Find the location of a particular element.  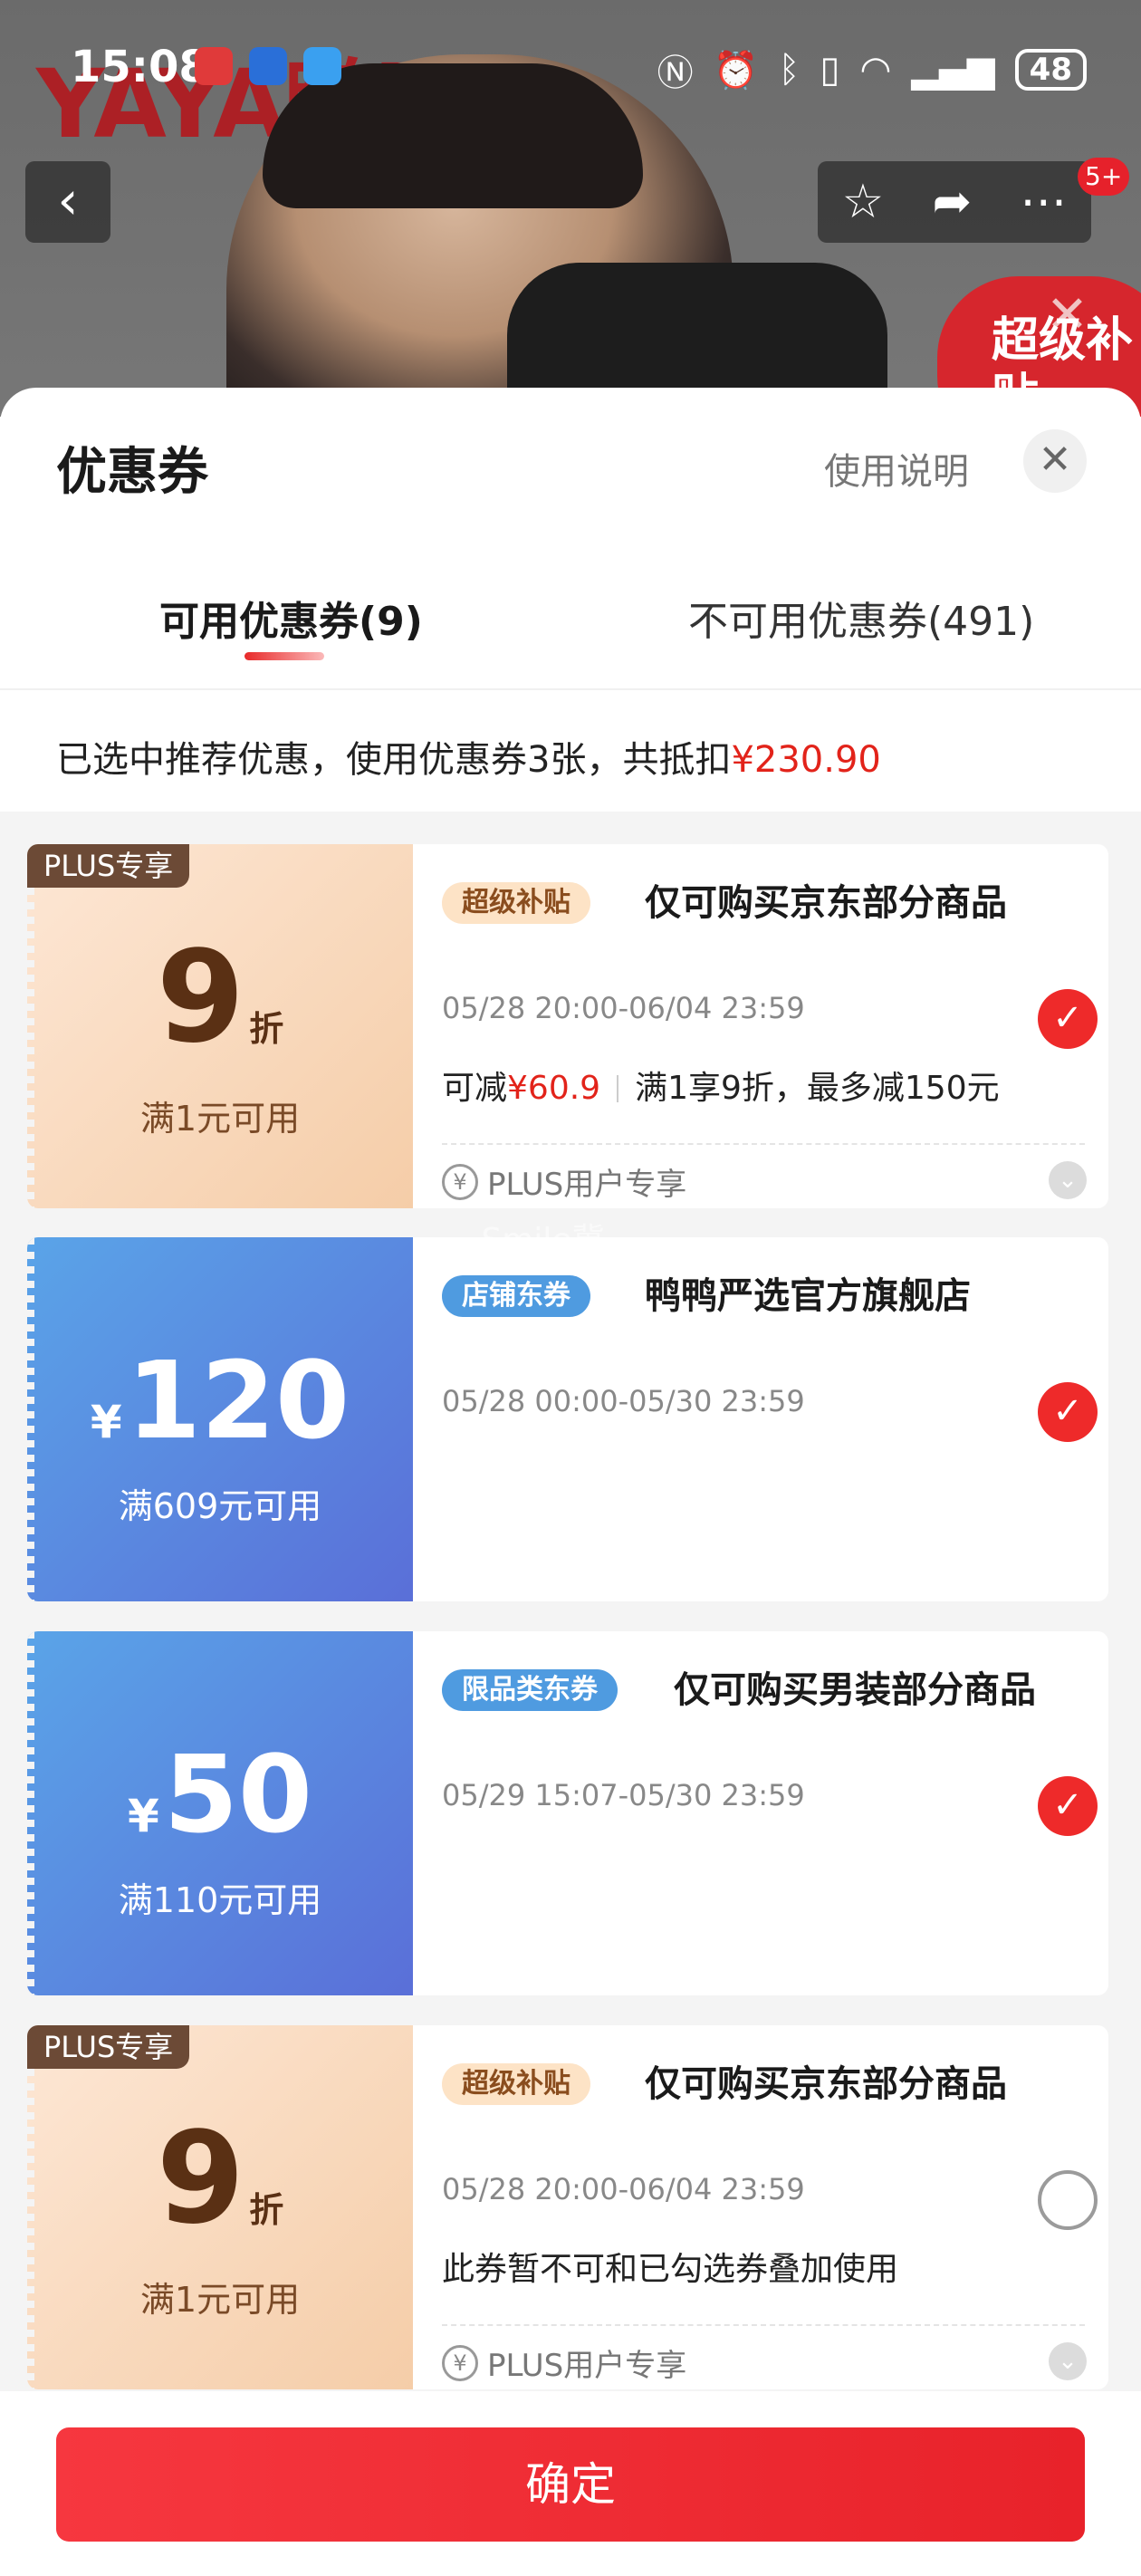

close-button: ✕ is located at coordinates (1055, 461).